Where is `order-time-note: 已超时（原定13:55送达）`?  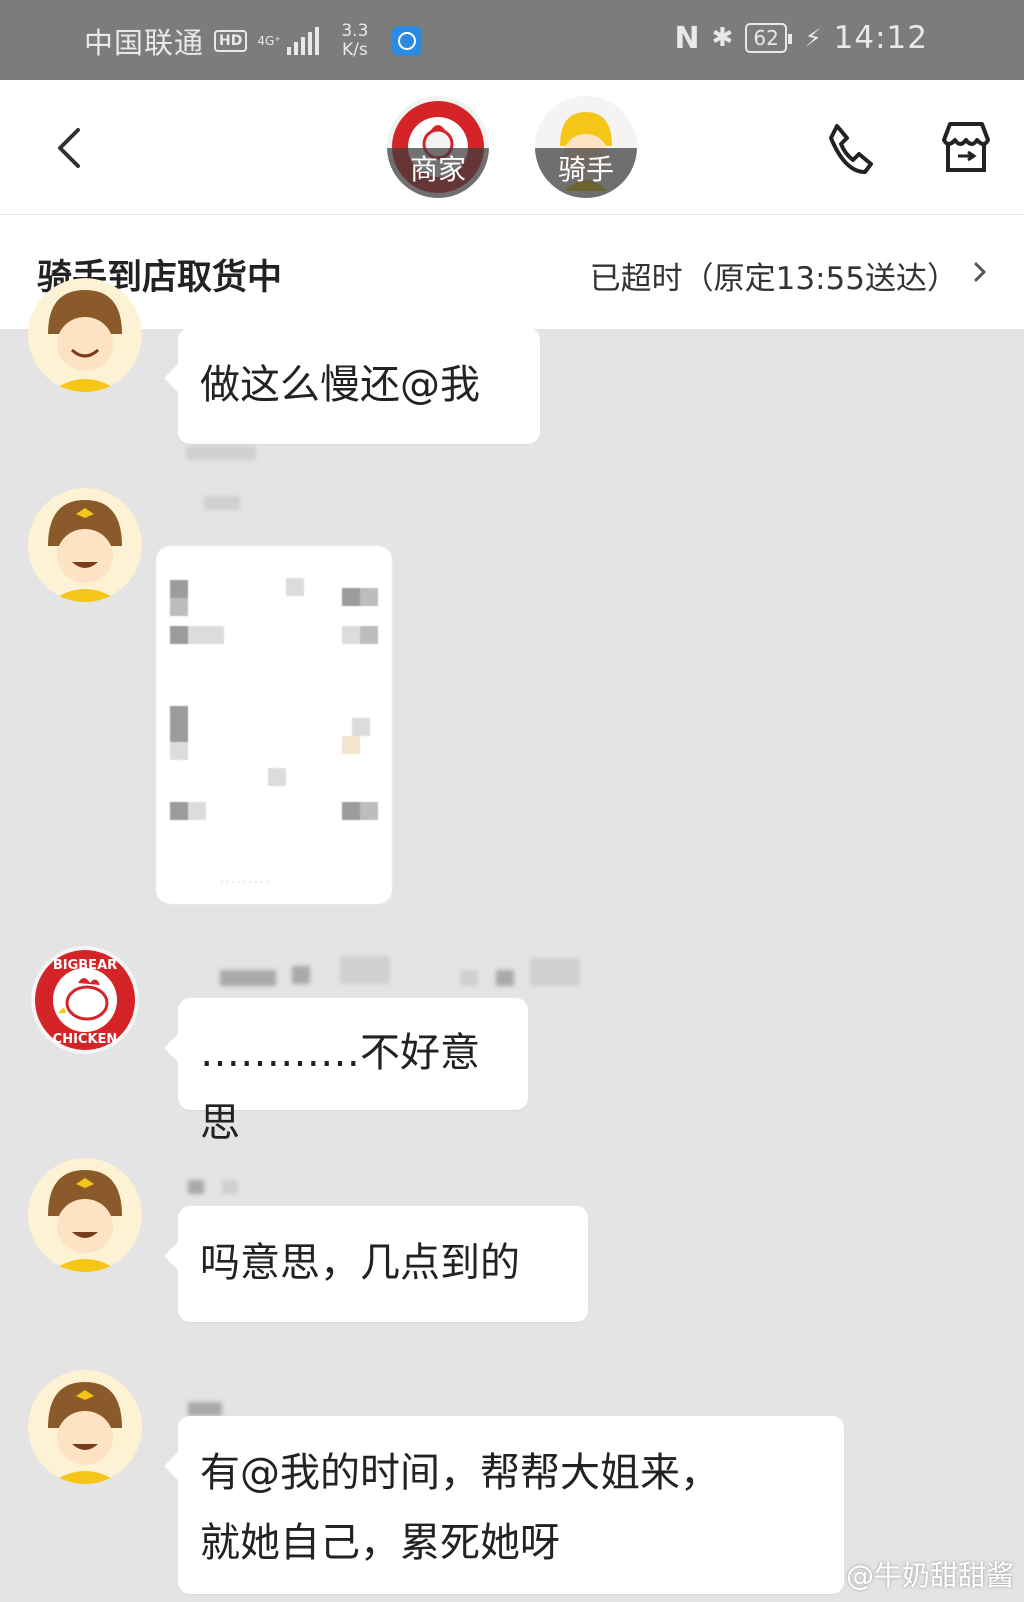 order-time-note: 已超时（原定13:55送达） is located at coordinates (773, 279).